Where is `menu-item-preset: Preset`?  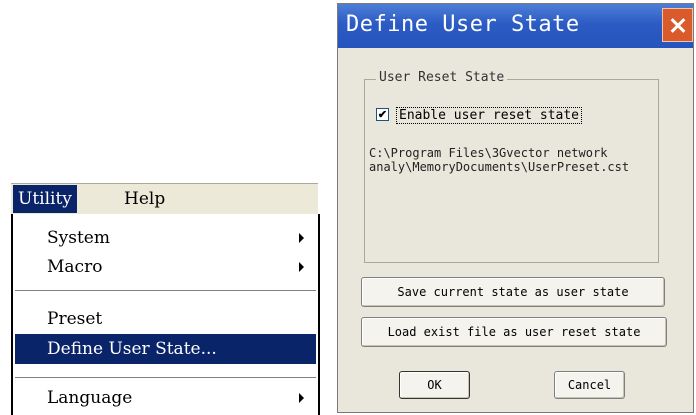
menu-item-preset: Preset is located at coordinates (165, 319).